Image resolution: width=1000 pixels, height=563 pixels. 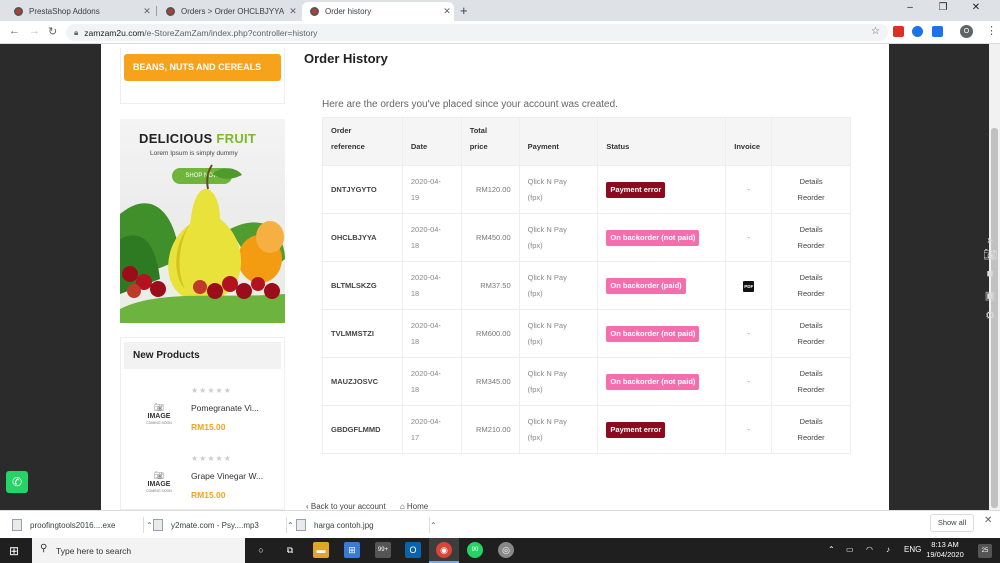 I want to click on placeholder-sublabel: COMING SOON, so click(x=159, y=423).